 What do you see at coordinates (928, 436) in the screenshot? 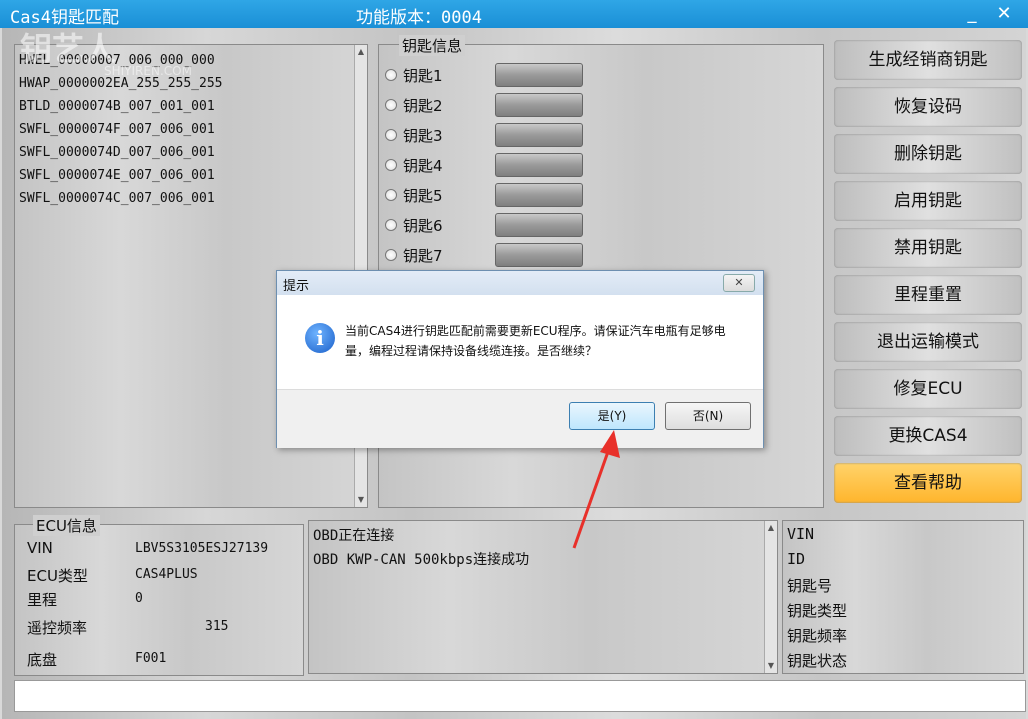
I see `action-button: 更换CAS4` at bounding box center [928, 436].